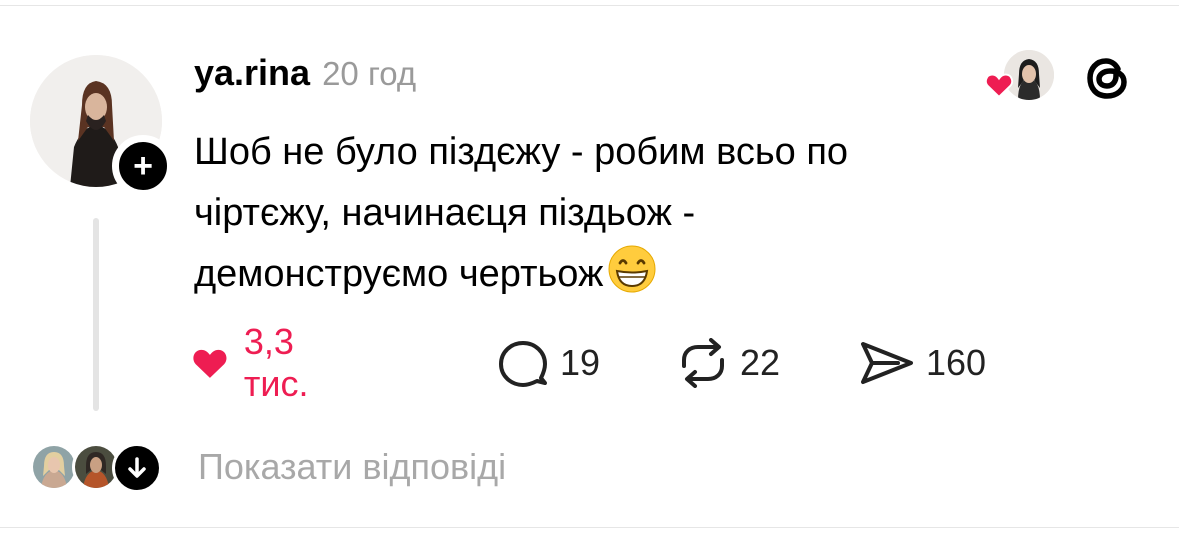 The height and width of the screenshot is (533, 1179). I want to click on top-divider, so click(589, 5).